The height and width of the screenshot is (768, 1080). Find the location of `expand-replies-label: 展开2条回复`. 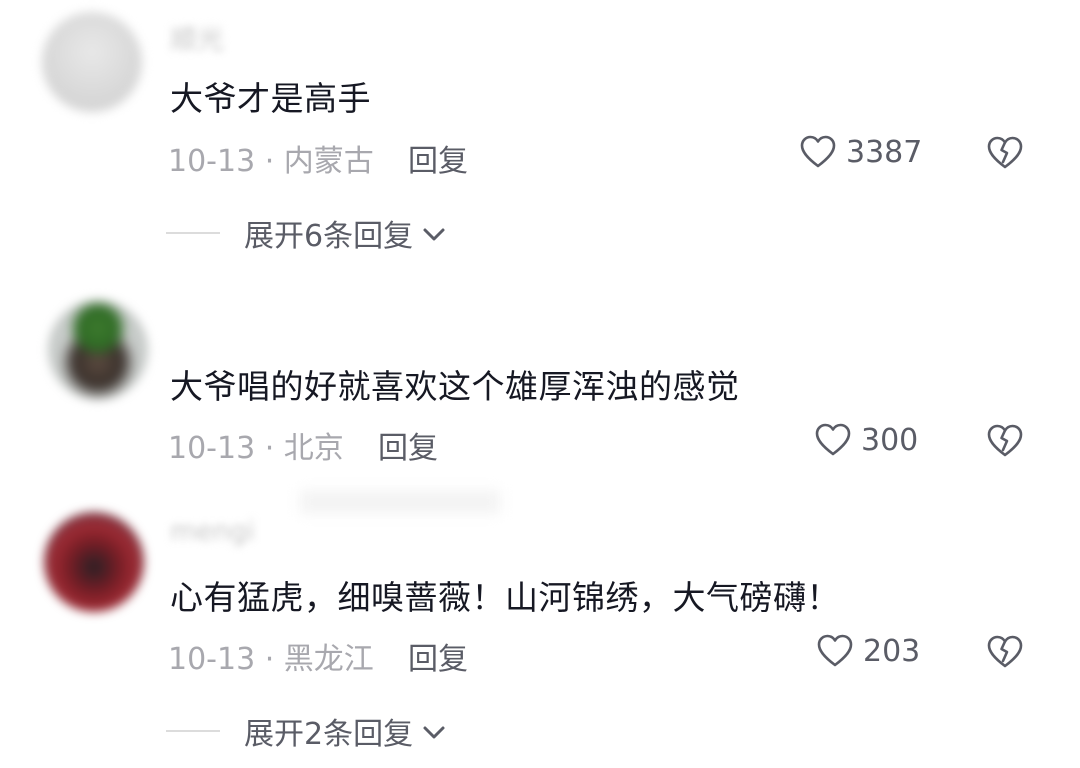

expand-replies-label: 展开2条回复 is located at coordinates (329, 734).